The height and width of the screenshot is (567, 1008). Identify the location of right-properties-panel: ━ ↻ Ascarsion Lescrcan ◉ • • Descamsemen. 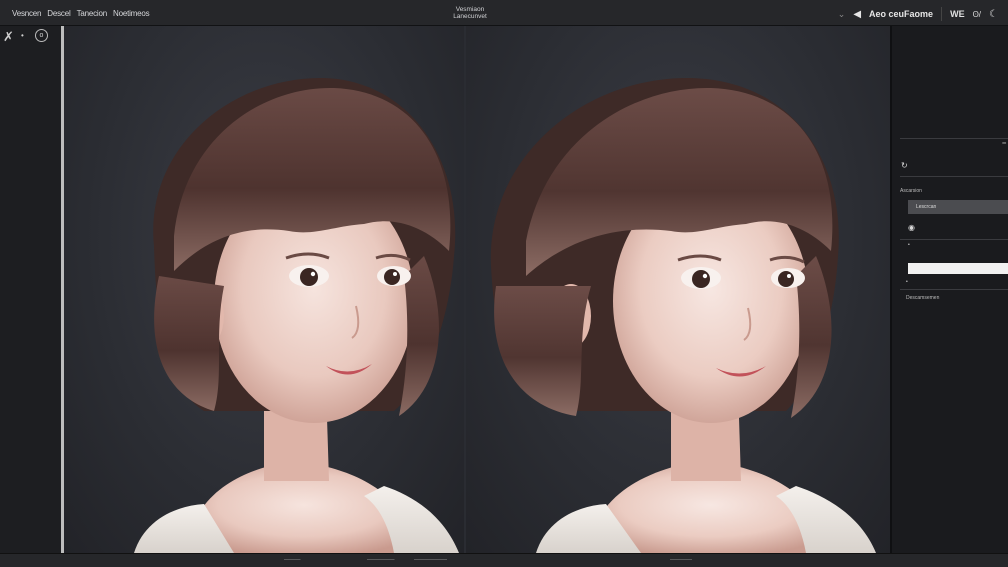
(949, 289).